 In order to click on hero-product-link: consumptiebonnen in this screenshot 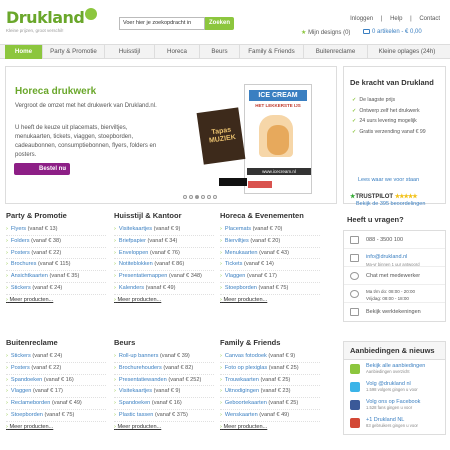, I will do `click(83, 146)`.